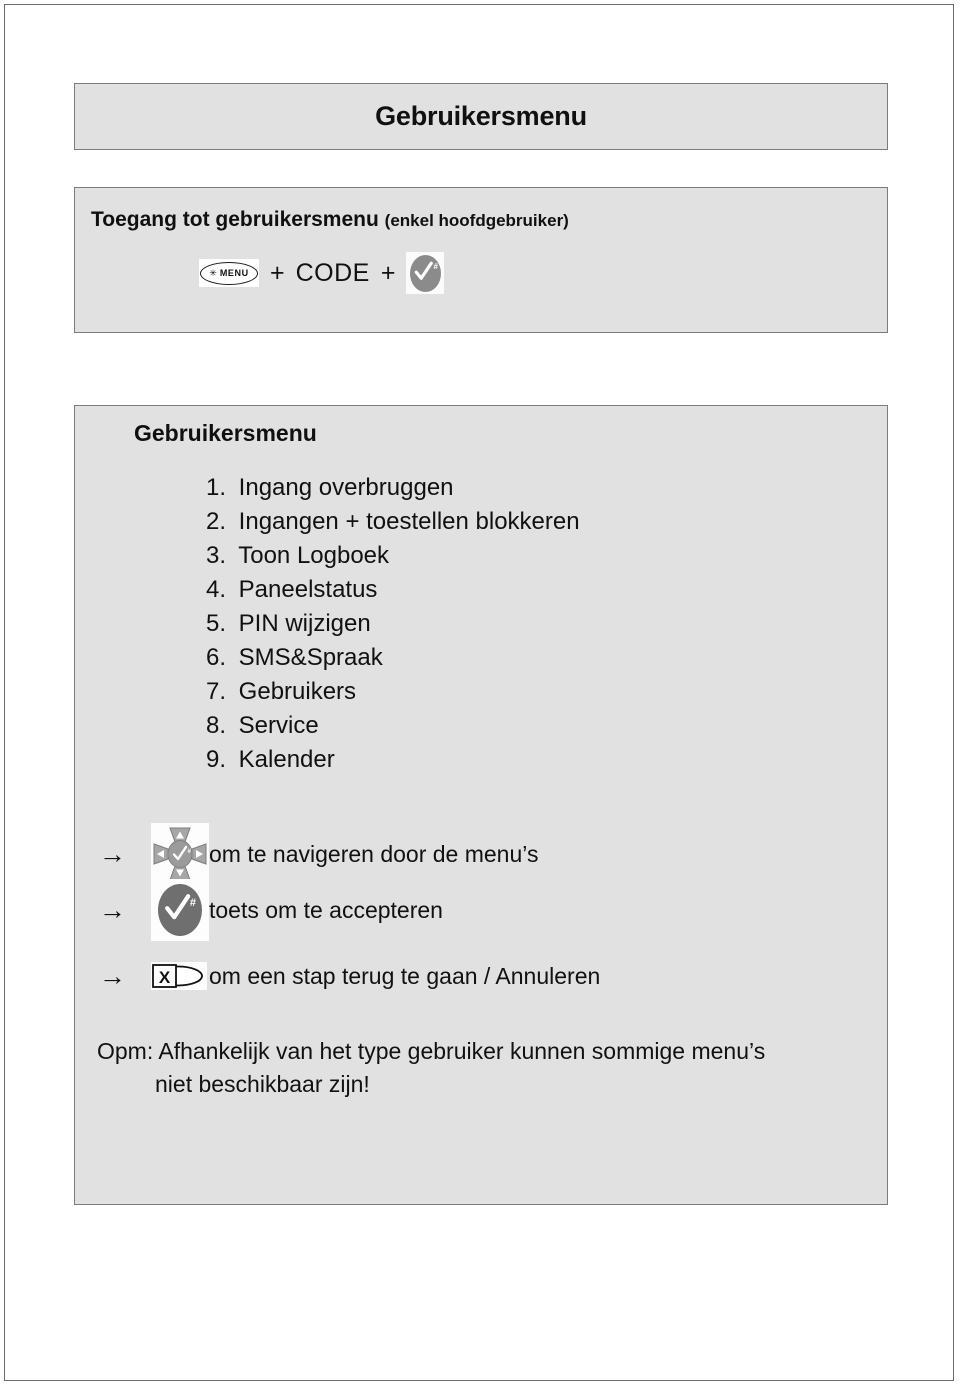 The image size is (960, 1390). What do you see at coordinates (165, 977) in the screenshot?
I see `svg-text: X` at bounding box center [165, 977].